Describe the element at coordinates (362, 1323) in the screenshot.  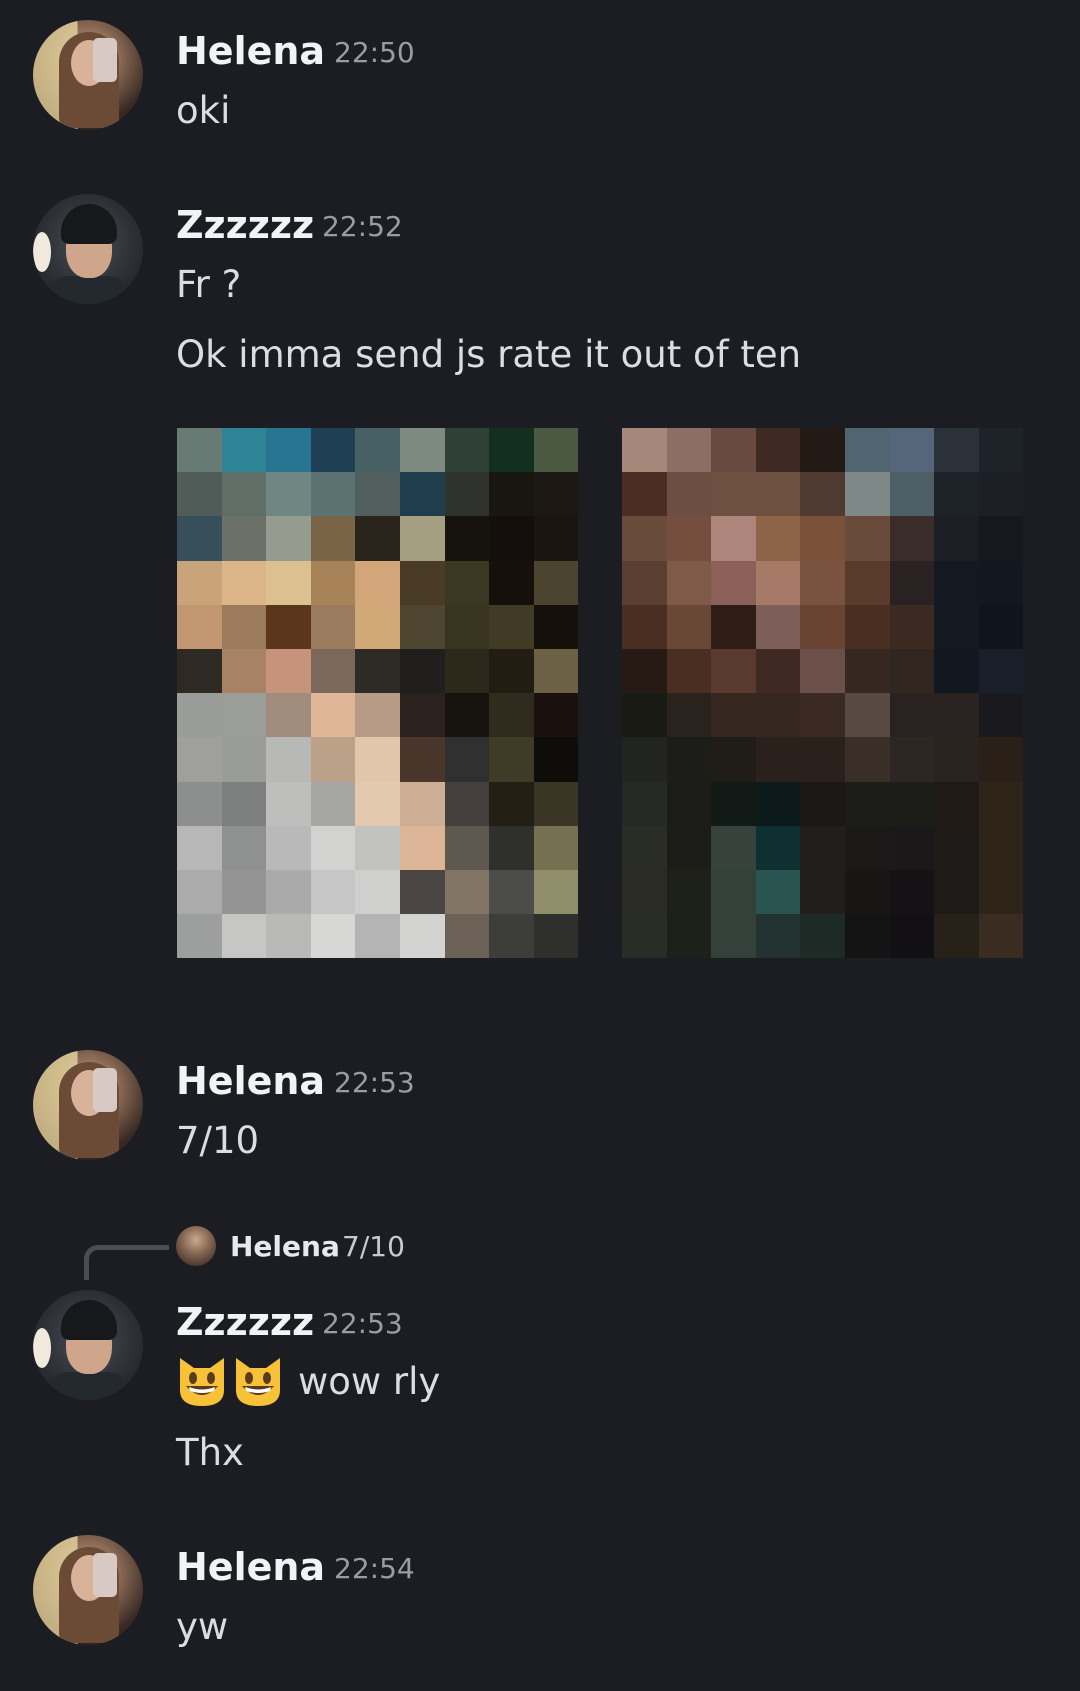
I see `timestamp: 22:53` at that location.